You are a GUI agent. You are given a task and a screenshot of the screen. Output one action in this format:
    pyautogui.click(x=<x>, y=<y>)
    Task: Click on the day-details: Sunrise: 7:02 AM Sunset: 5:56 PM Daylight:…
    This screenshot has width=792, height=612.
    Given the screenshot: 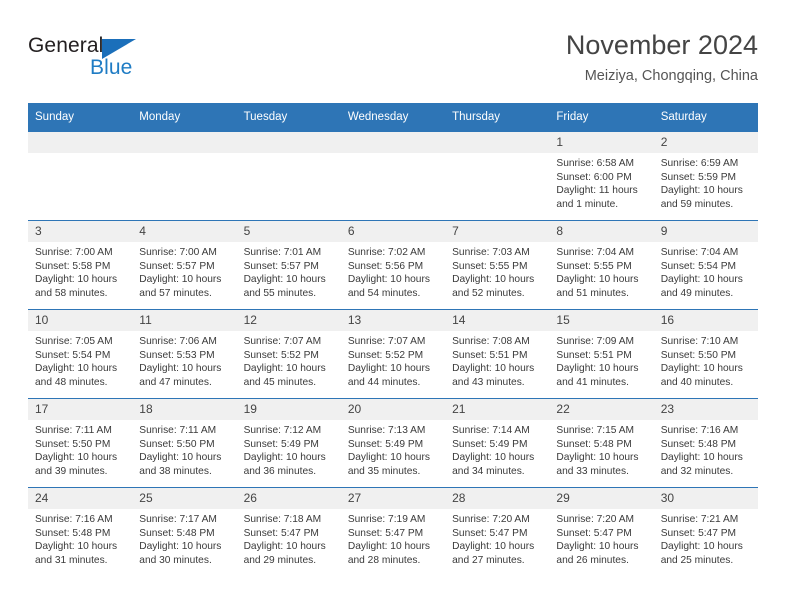 What is the action you would take?
    pyautogui.click(x=393, y=271)
    